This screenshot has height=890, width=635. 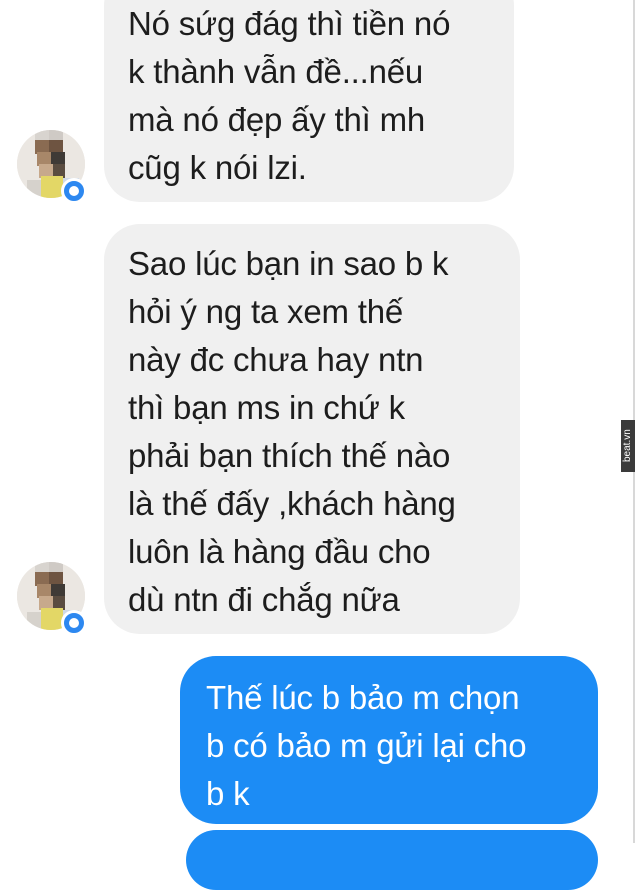 I want to click on message-line: luôn là hàng đầu cho, so click(x=279, y=551).